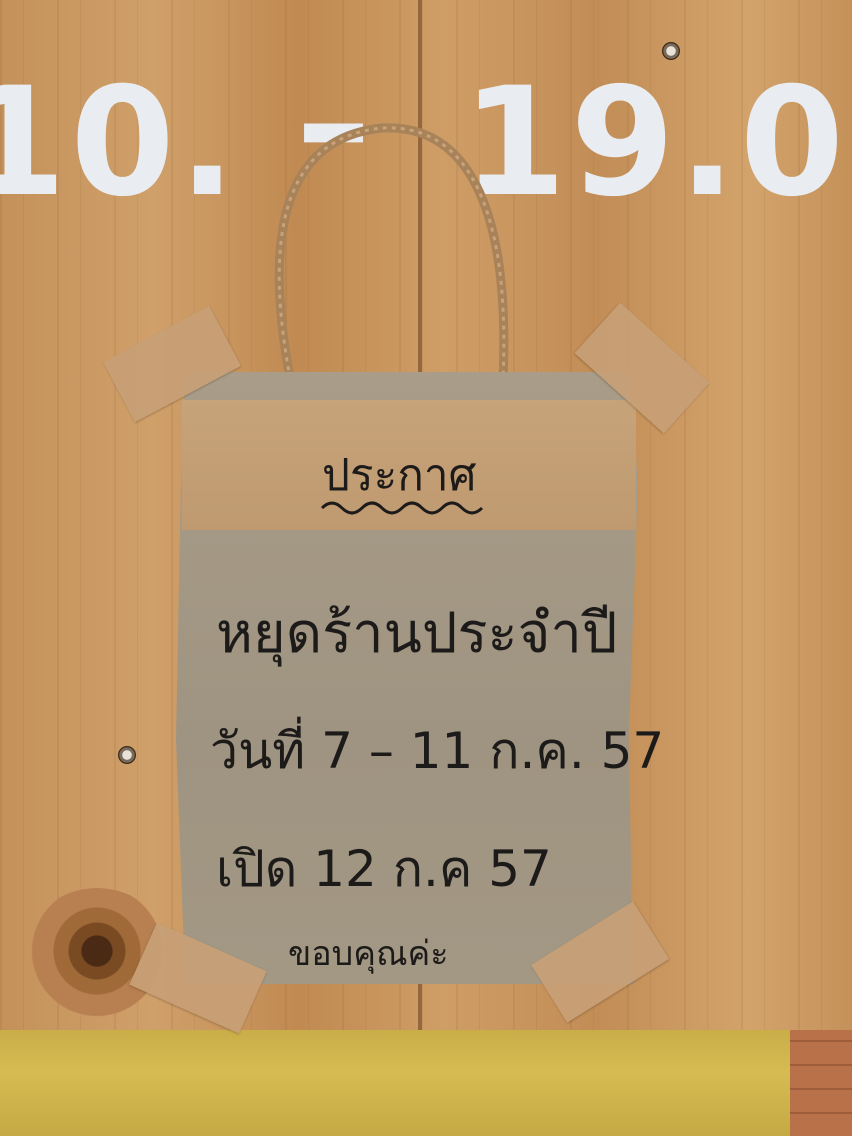  What do you see at coordinates (437, 751) in the screenshot?
I see `notice-dates-line: วันที่ 7 – 11 ก.ค. 57` at bounding box center [437, 751].